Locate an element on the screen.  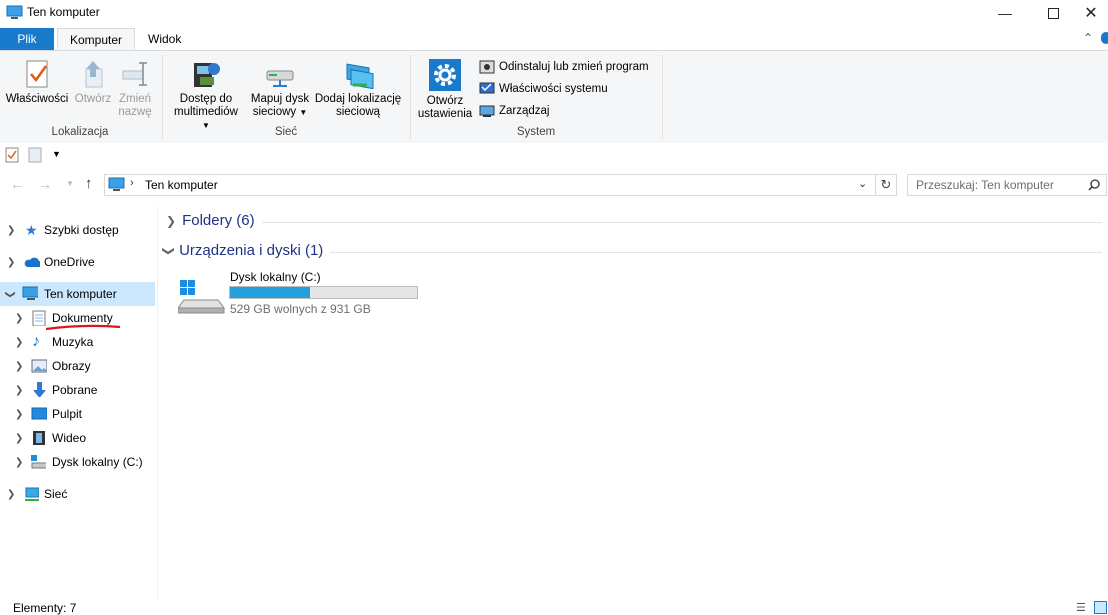
drive-usage-bar is located at coordinates (323, 292).